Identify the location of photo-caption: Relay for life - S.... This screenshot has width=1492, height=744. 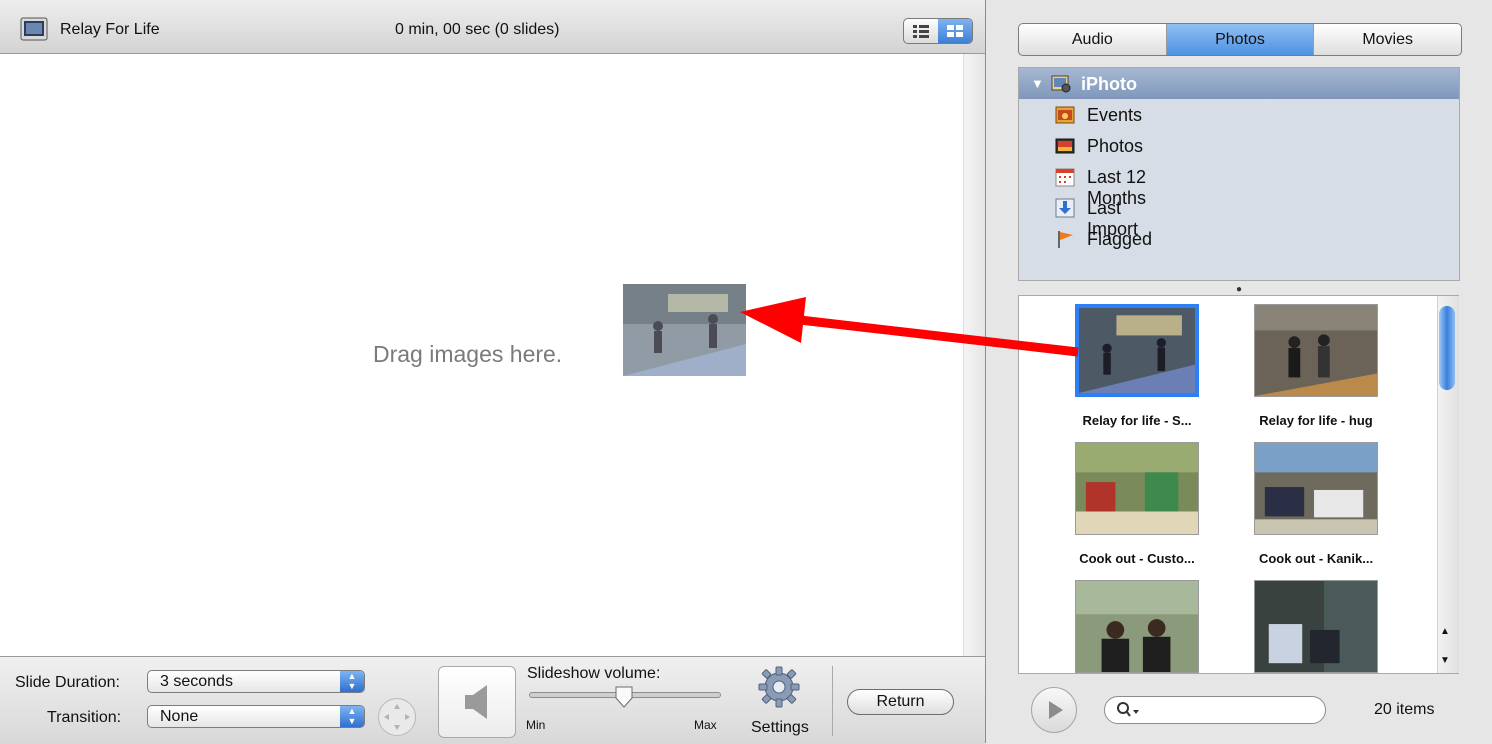
(1137, 420).